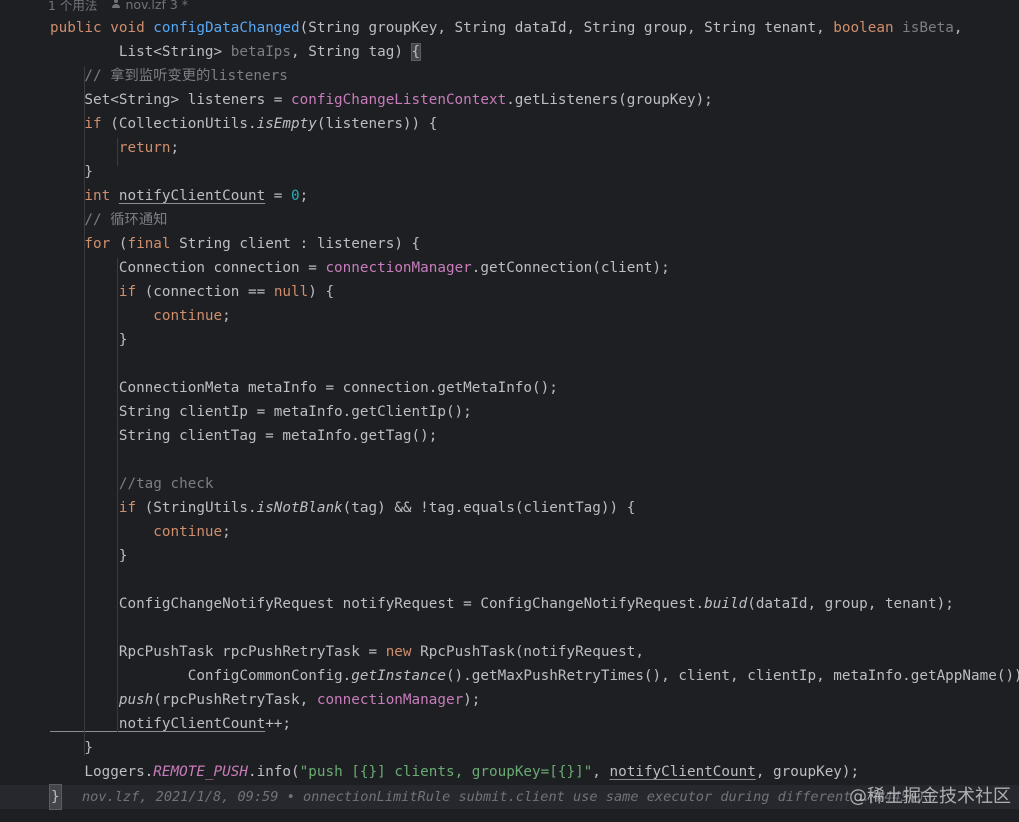 The width and height of the screenshot is (1019, 822). What do you see at coordinates (102, 772) in the screenshot?
I see `code-token: Loggers.` at bounding box center [102, 772].